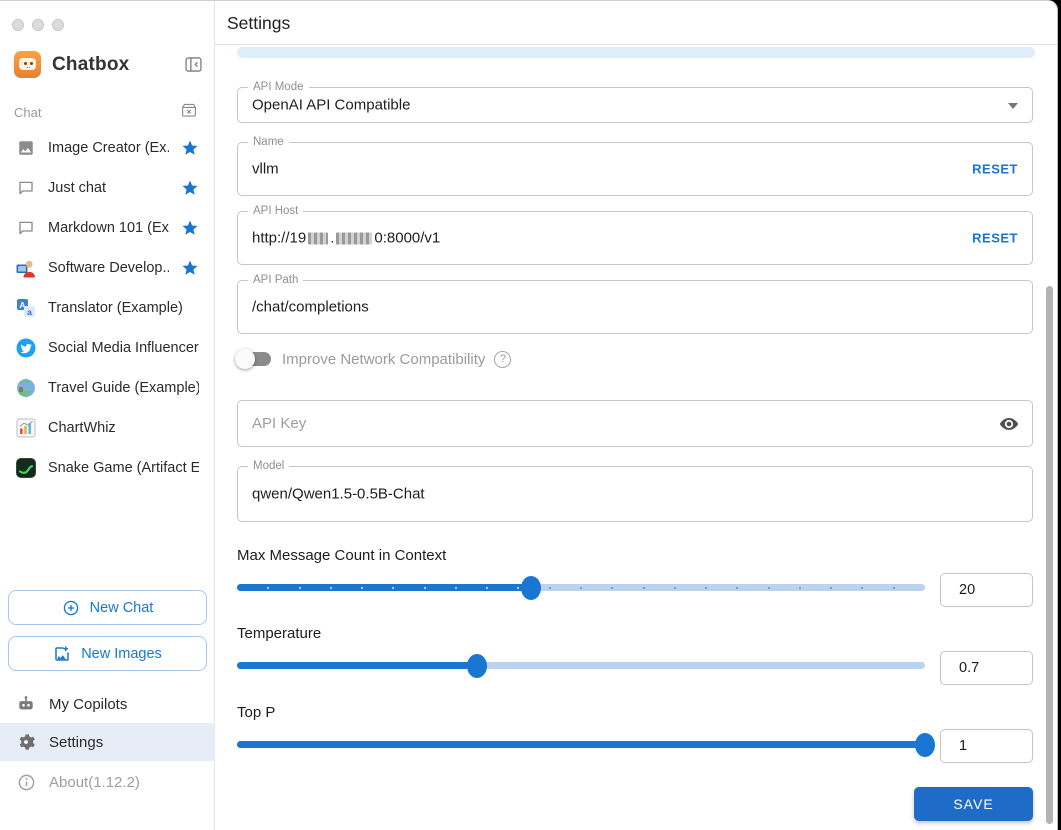 The image size is (1061, 830). I want to click on save-button: SAVE, so click(973, 804).